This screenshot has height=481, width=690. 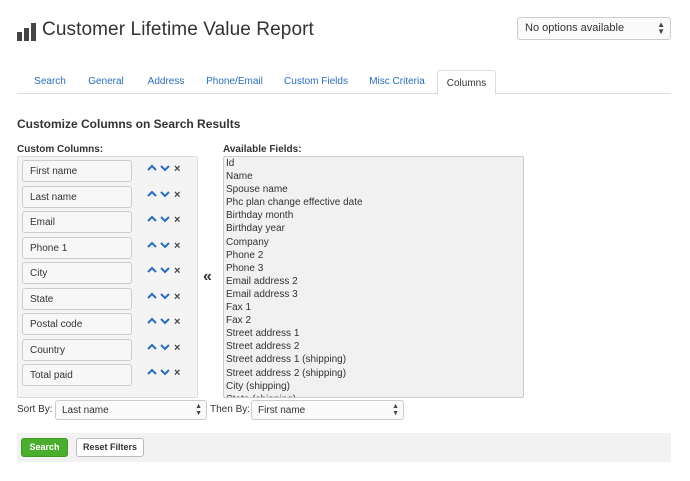 What do you see at coordinates (178, 29) in the screenshot?
I see `page-title: Customer Lifetime Value Report` at bounding box center [178, 29].